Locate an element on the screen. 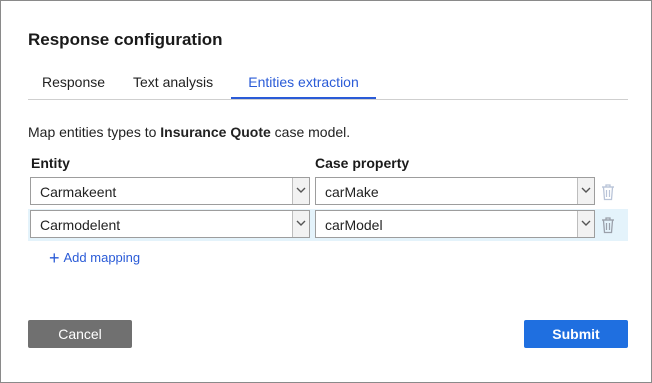 This screenshot has height=383, width=652. entity-select: Carmakeent is located at coordinates (170, 191).